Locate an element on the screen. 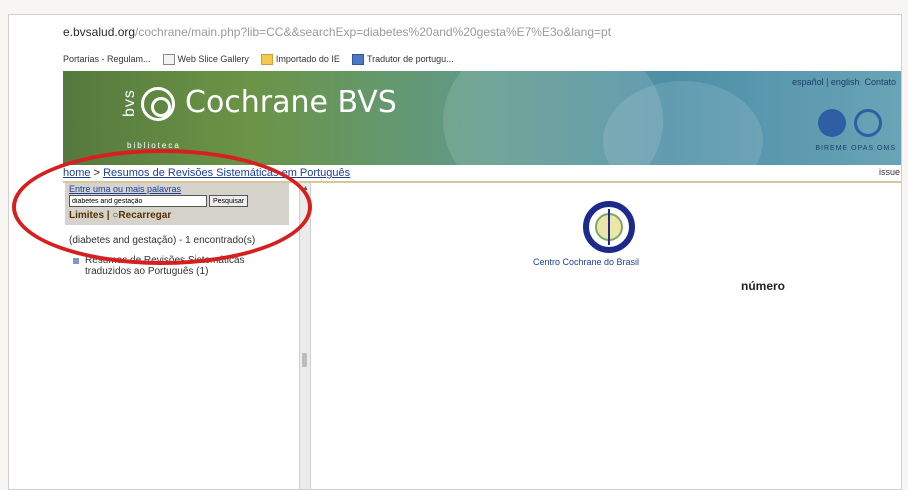 The height and width of the screenshot is (490, 908). search-button: Pesquisar is located at coordinates (229, 201).